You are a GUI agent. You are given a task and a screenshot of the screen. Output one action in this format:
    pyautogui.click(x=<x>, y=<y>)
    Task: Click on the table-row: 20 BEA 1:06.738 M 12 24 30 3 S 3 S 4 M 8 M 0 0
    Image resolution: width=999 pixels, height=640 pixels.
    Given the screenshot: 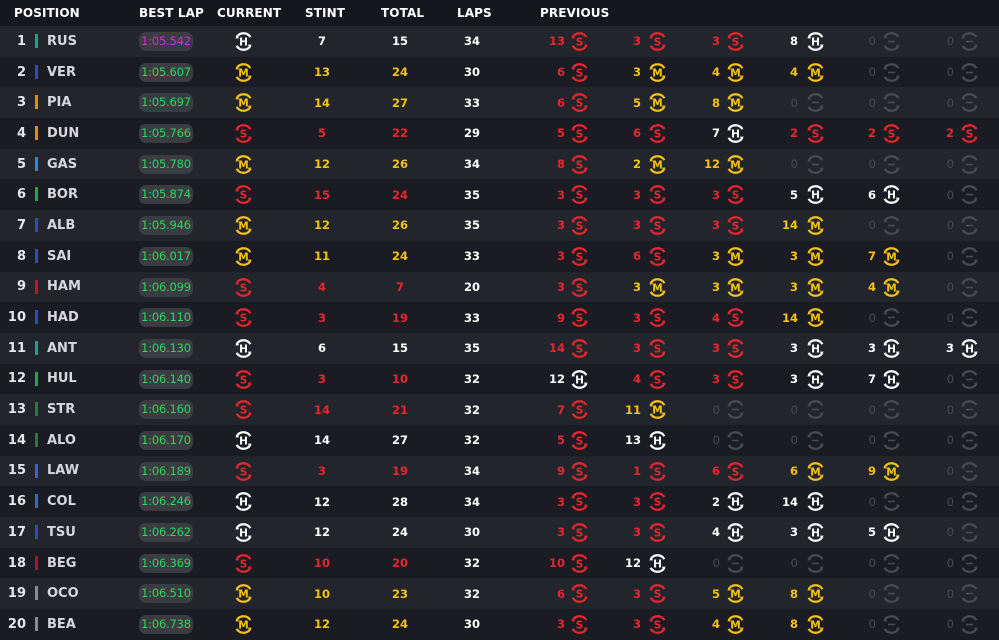 What is the action you would take?
    pyautogui.click(x=499, y=624)
    